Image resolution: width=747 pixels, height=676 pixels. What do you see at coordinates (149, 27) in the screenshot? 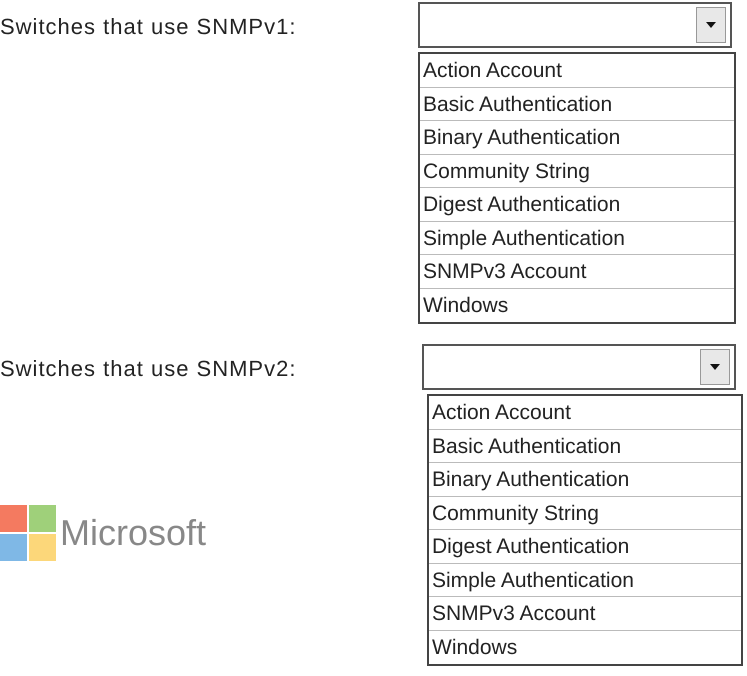
I see `question-label: Switches that use SNMPv1:` at bounding box center [149, 27].